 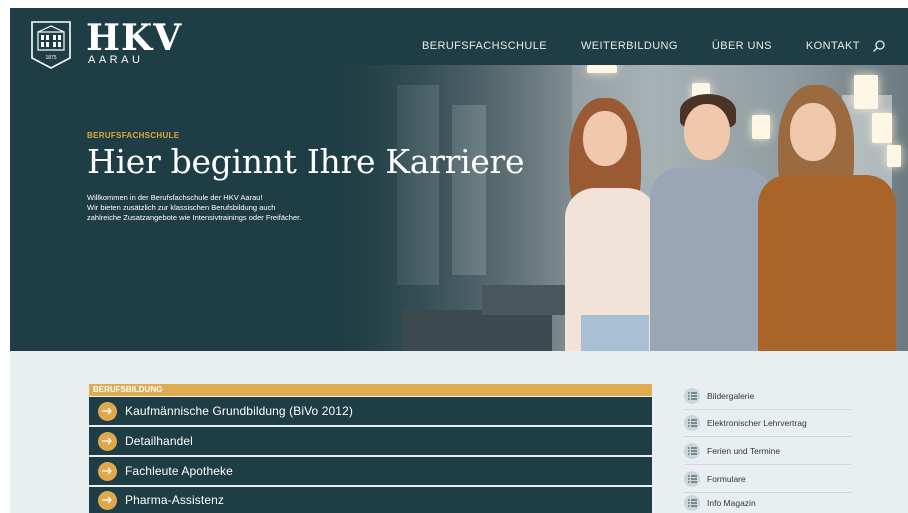 I want to click on berufsbildung-item: Detailhandel, so click(x=370, y=441).